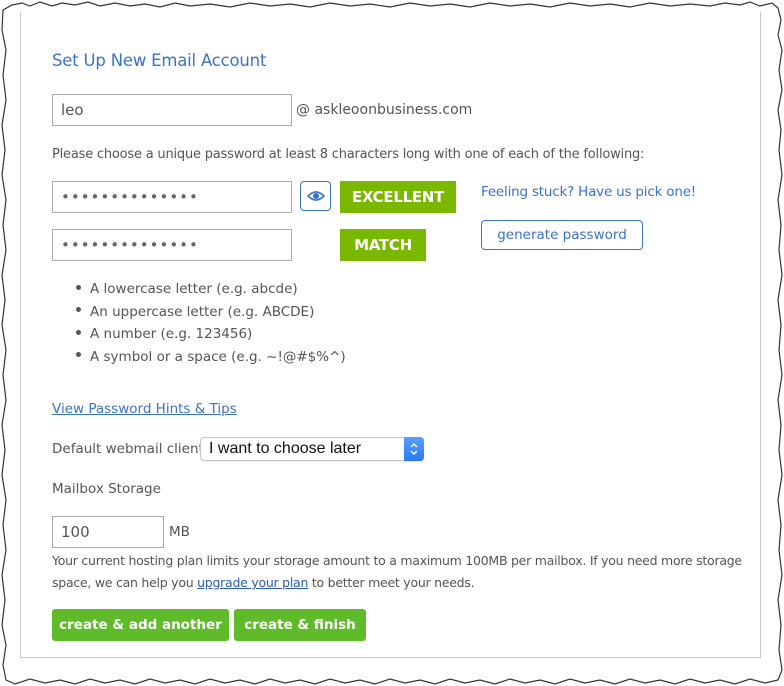 Image resolution: width=784 pixels, height=686 pixels. I want to click on feeling-stuck-text: Feeling stuck? Have us pick one!, so click(589, 192).